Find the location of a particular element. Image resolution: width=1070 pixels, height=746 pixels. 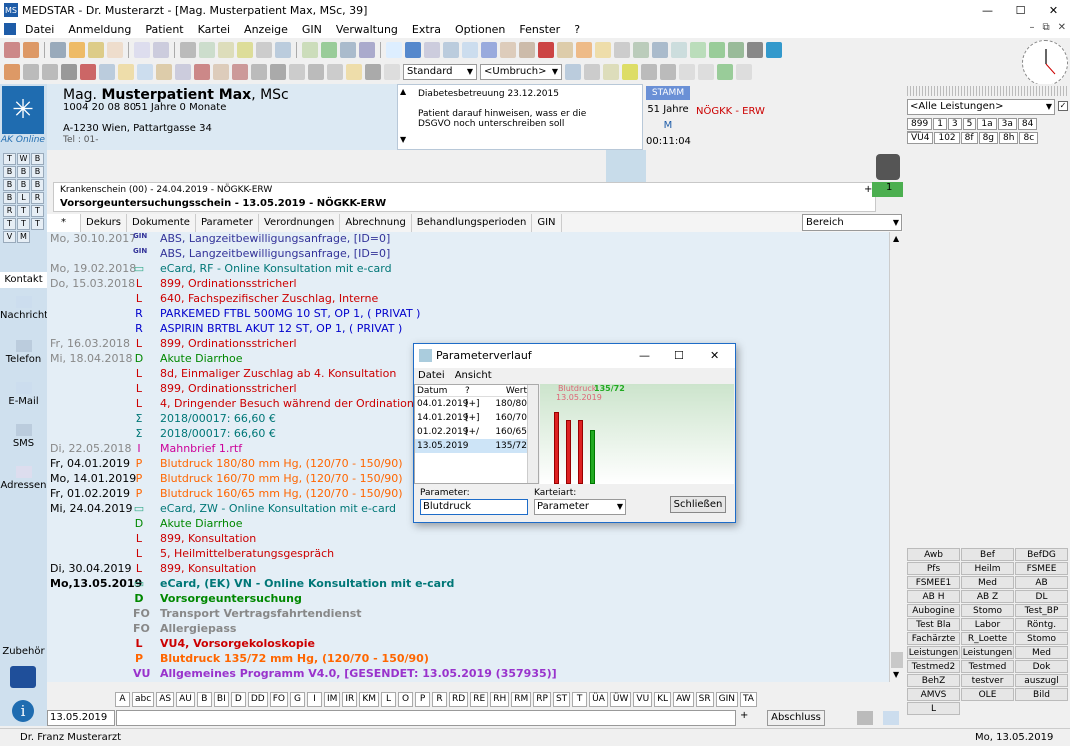

leistung-button: Pfs is located at coordinates (933, 568).